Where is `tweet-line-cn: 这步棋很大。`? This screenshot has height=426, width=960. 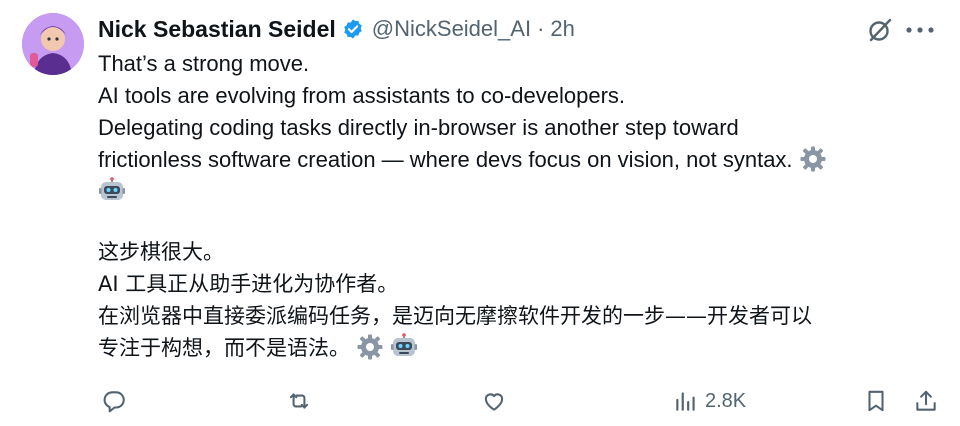
tweet-line-cn: 这步棋很大。 is located at coordinates (161, 252).